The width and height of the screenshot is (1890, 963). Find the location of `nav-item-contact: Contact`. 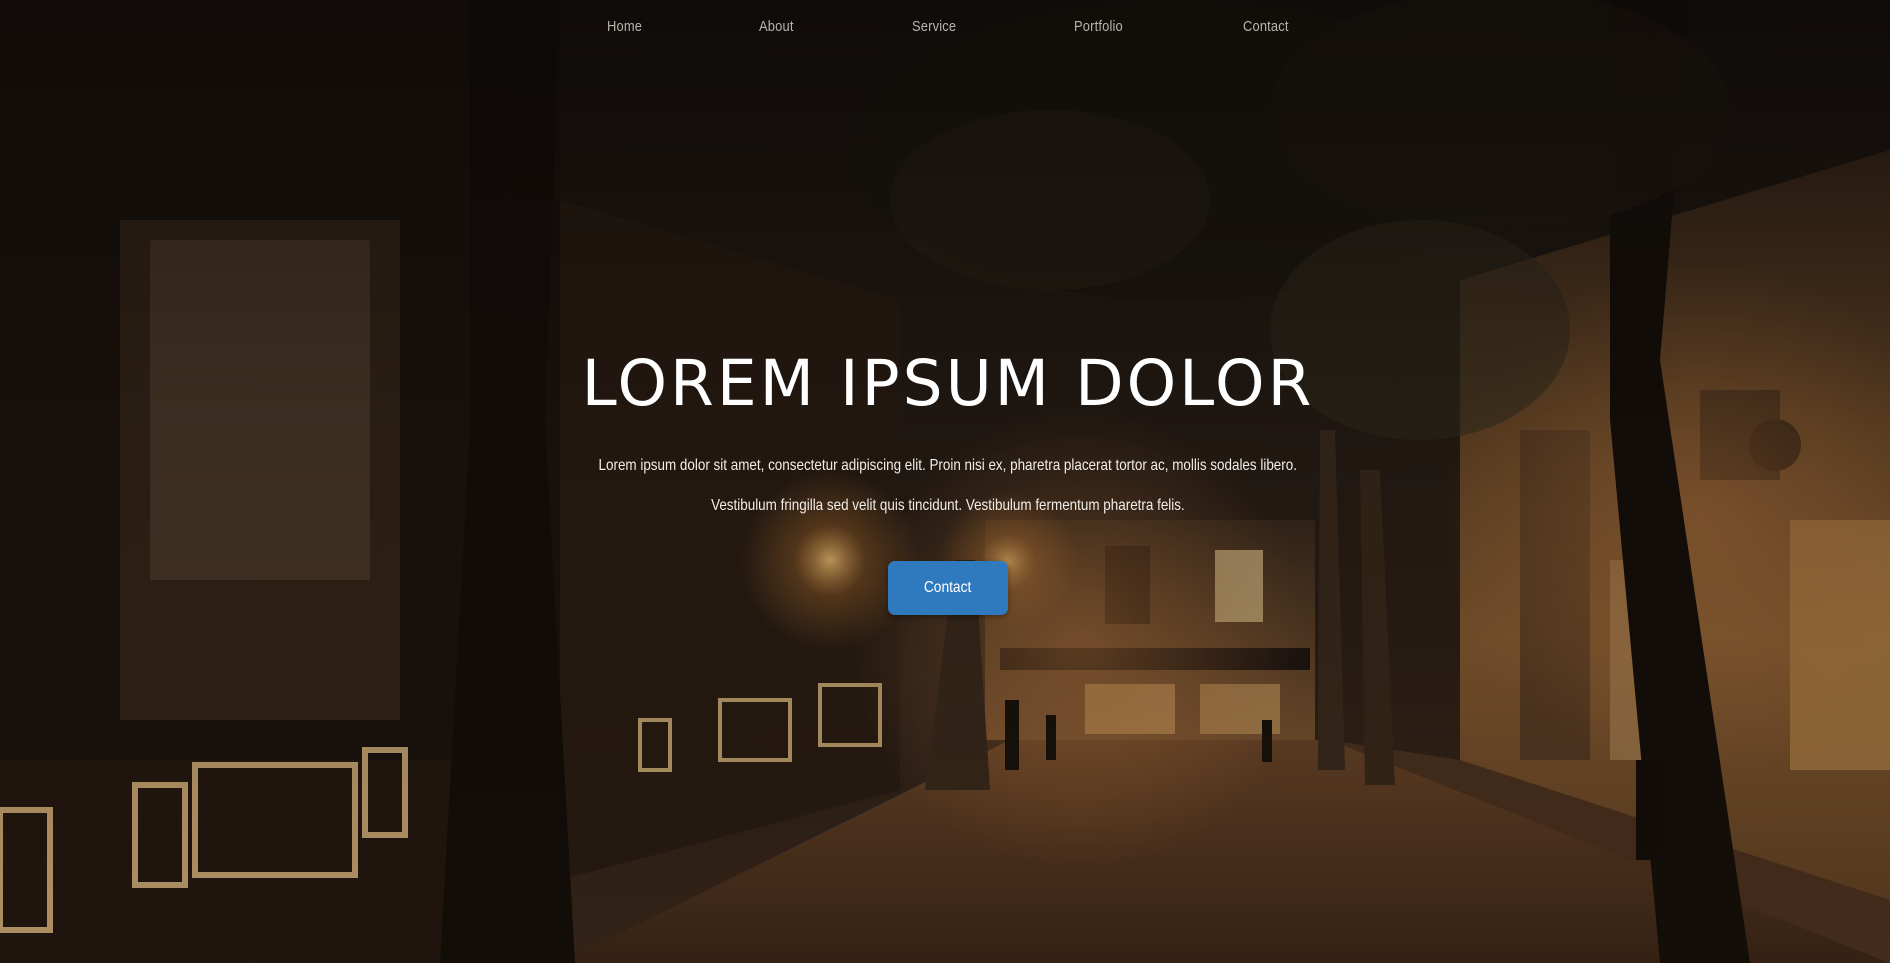

nav-item-contact: Contact is located at coordinates (1266, 27).